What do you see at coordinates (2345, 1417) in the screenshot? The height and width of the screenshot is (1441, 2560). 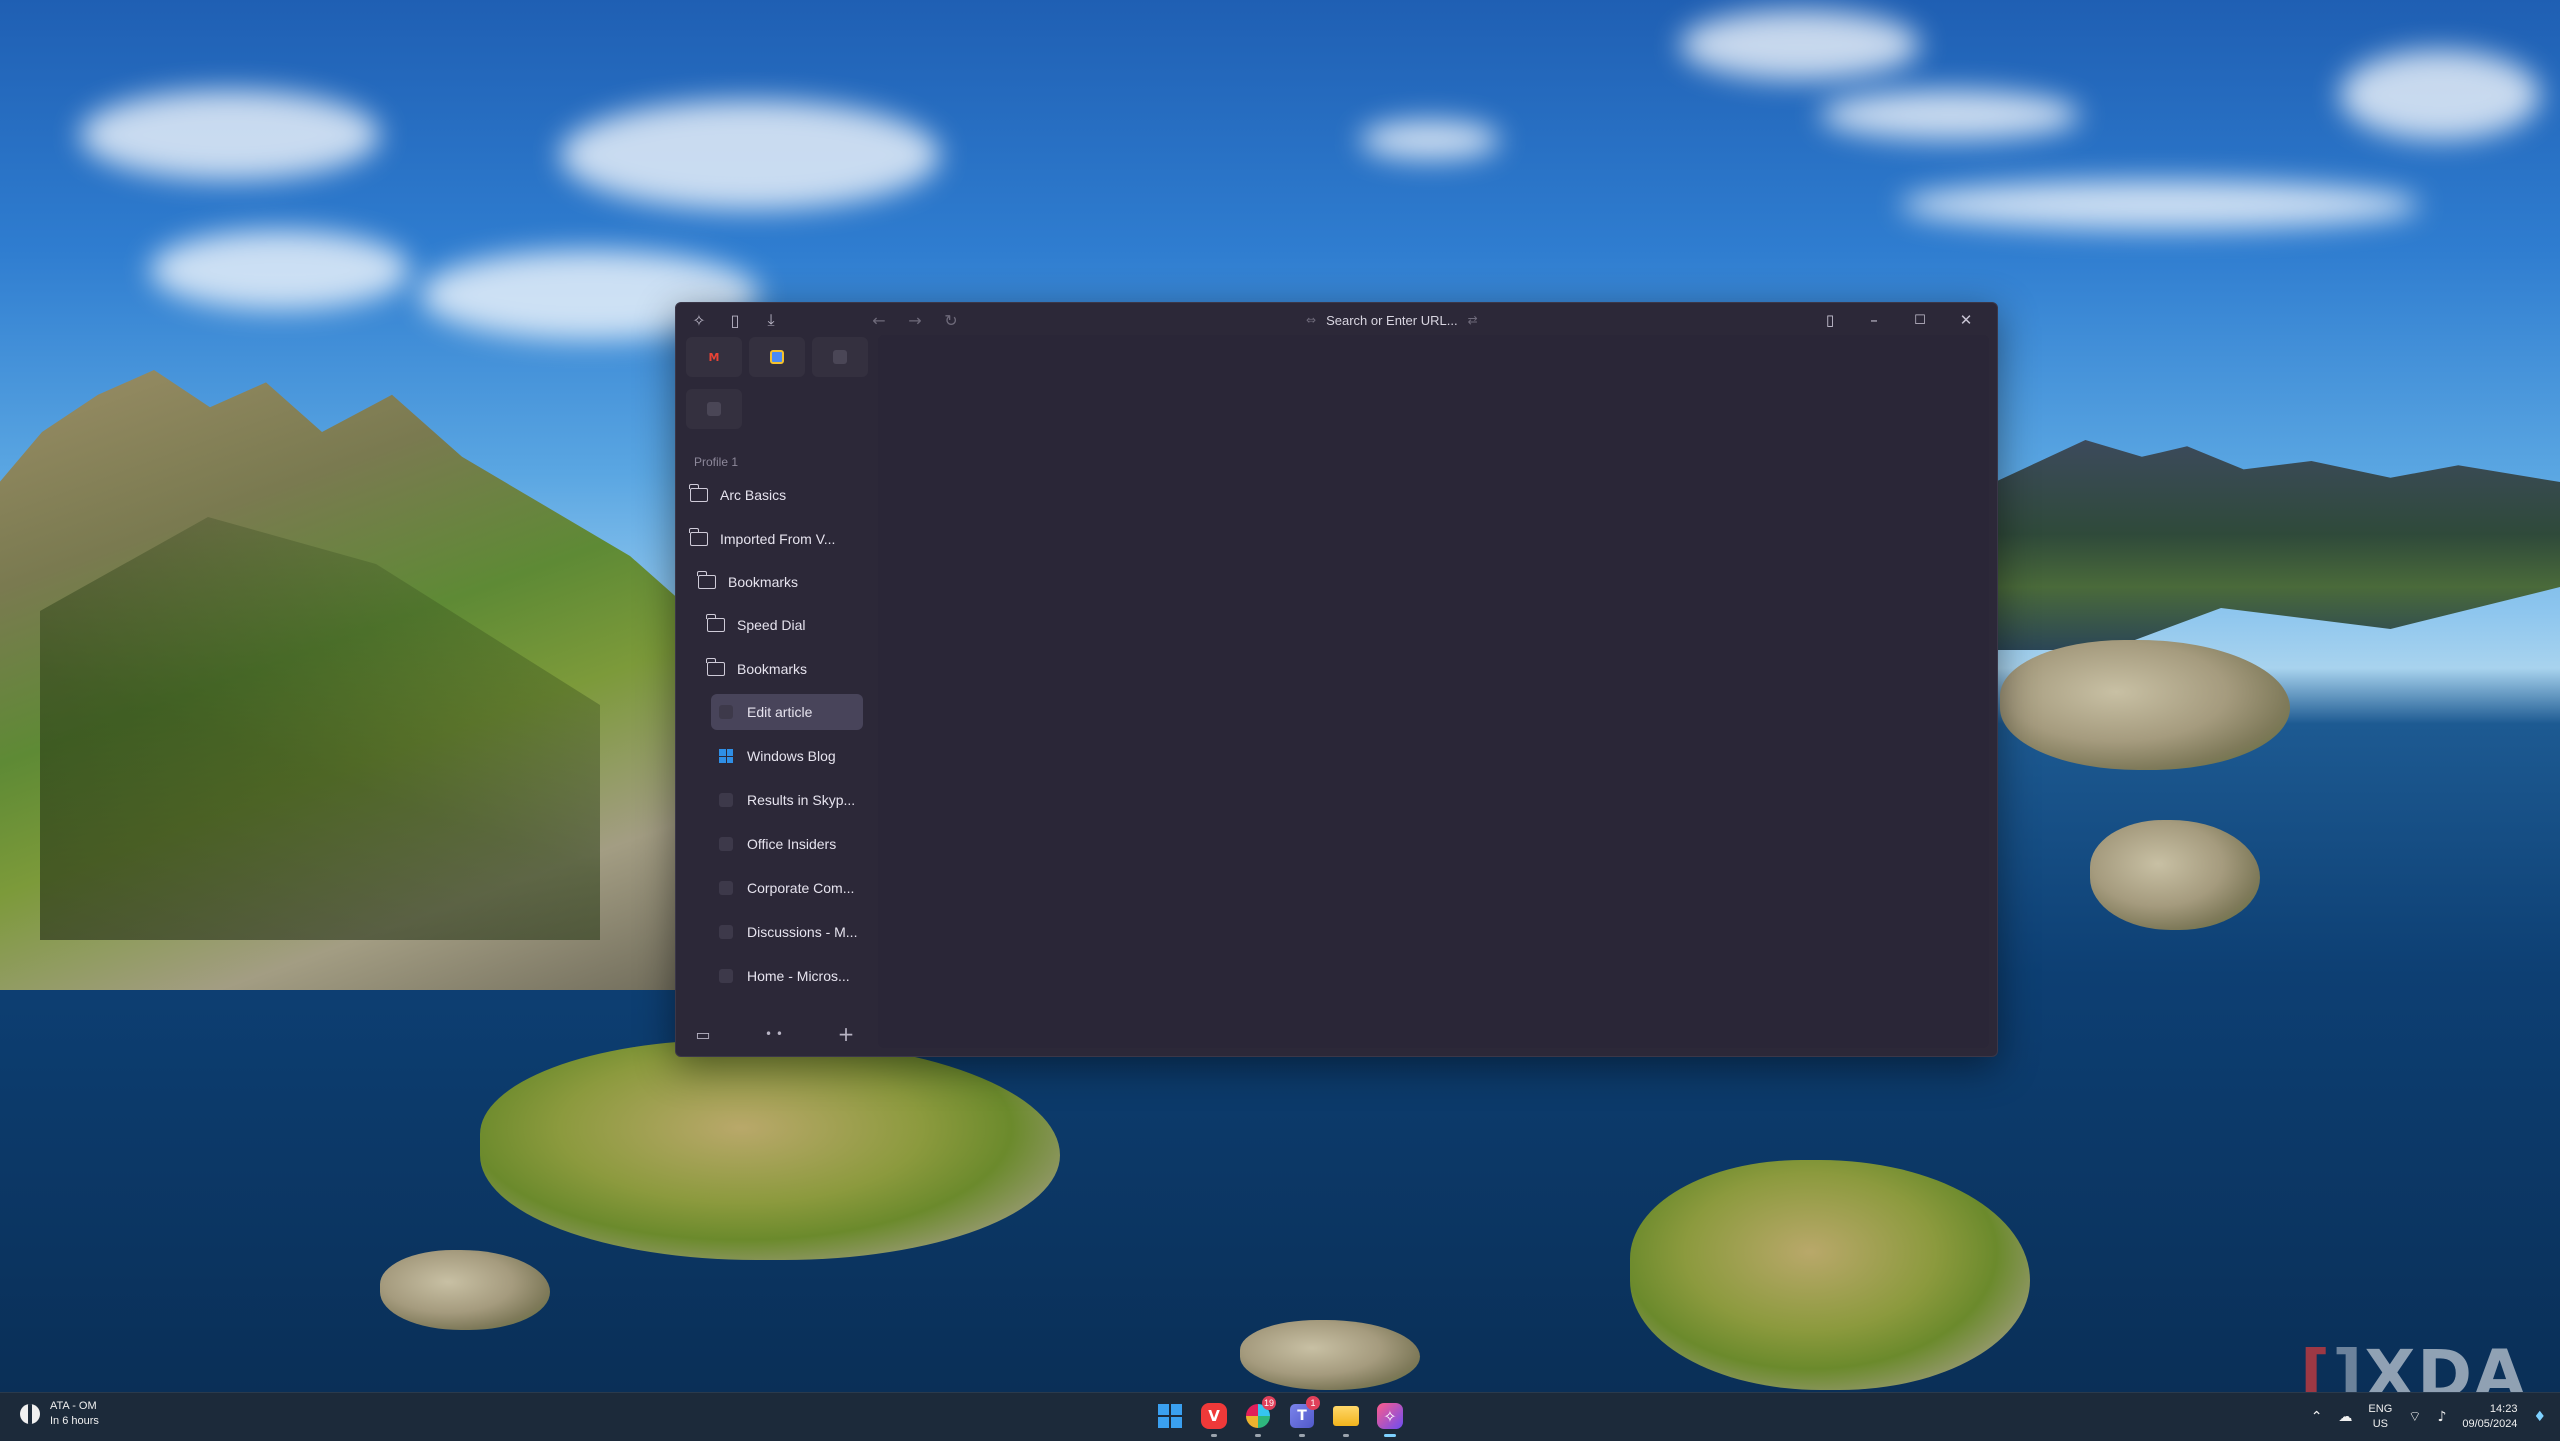 I see `onedrive-cloud-icon: ☁` at bounding box center [2345, 1417].